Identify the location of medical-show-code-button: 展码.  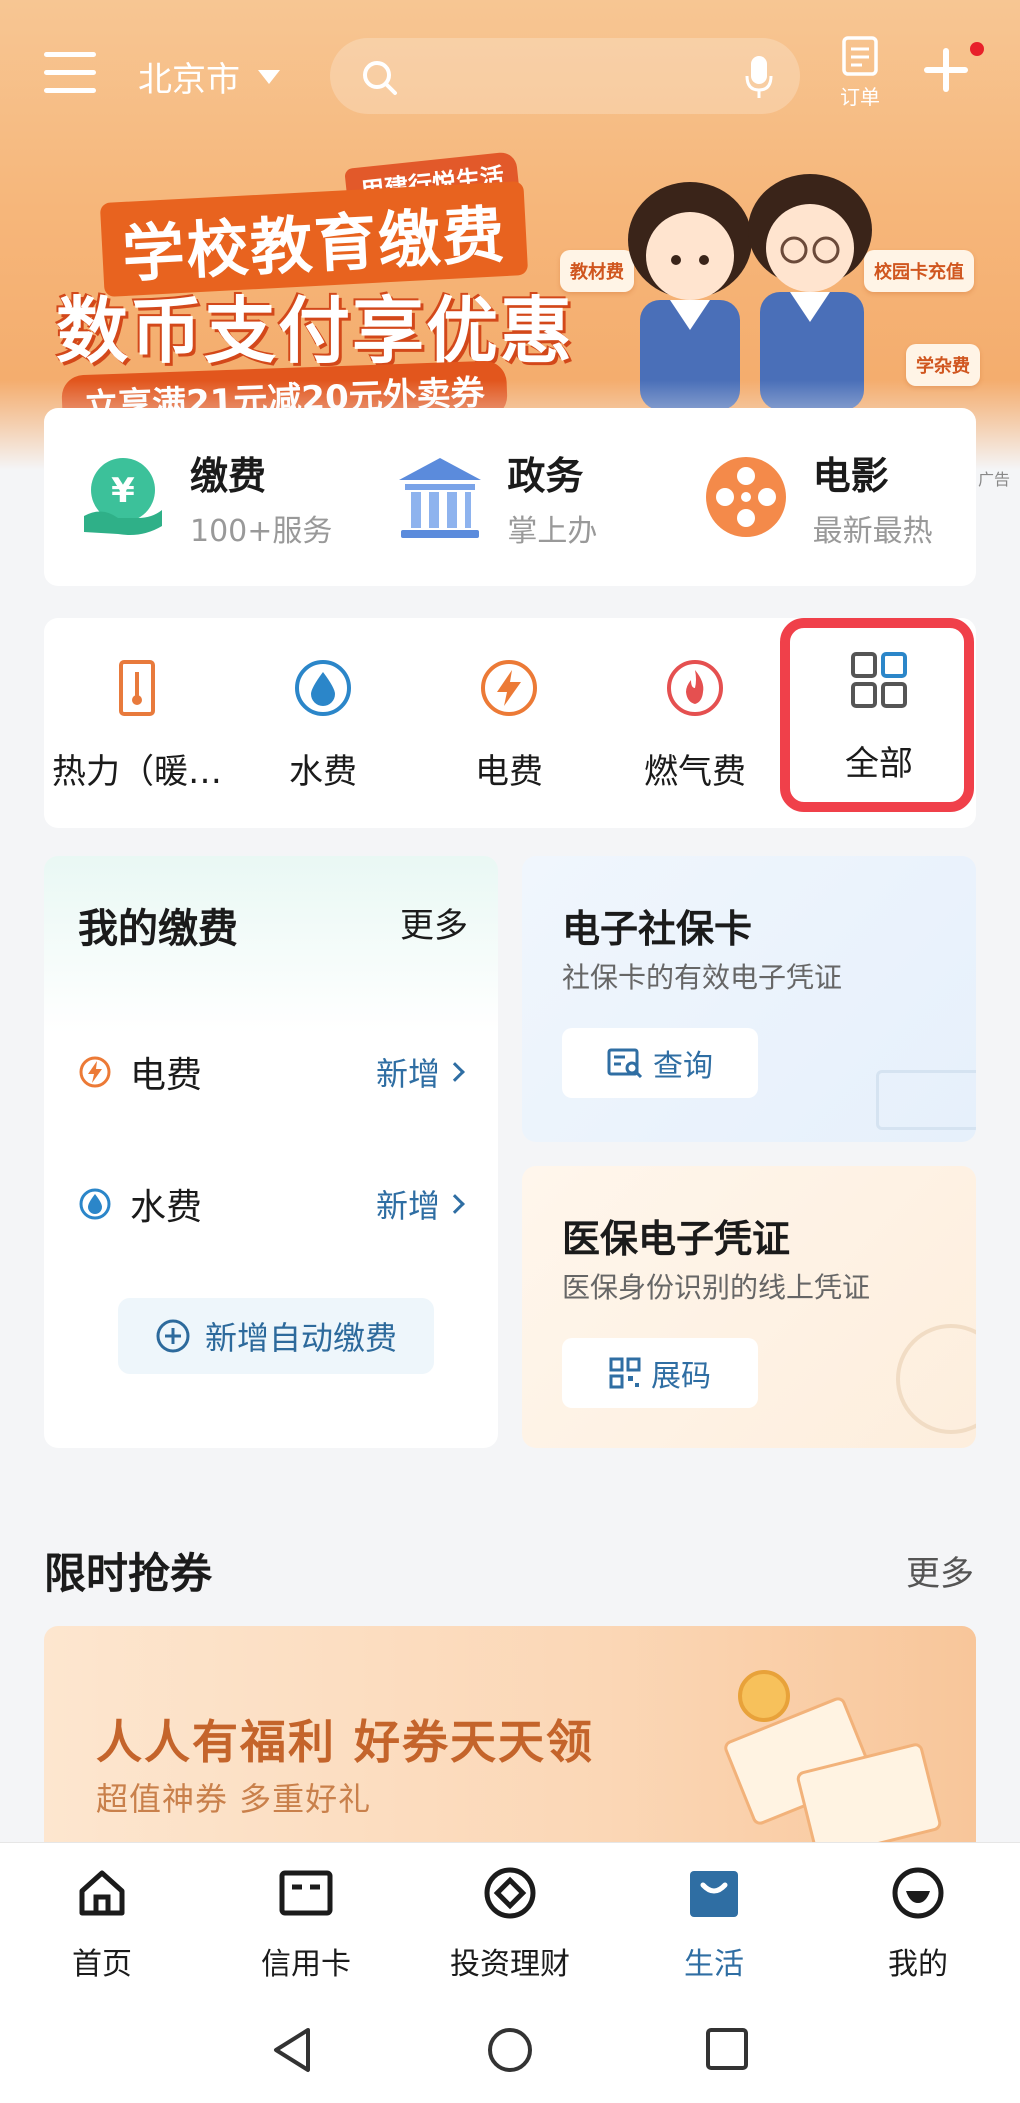
(660, 1373).